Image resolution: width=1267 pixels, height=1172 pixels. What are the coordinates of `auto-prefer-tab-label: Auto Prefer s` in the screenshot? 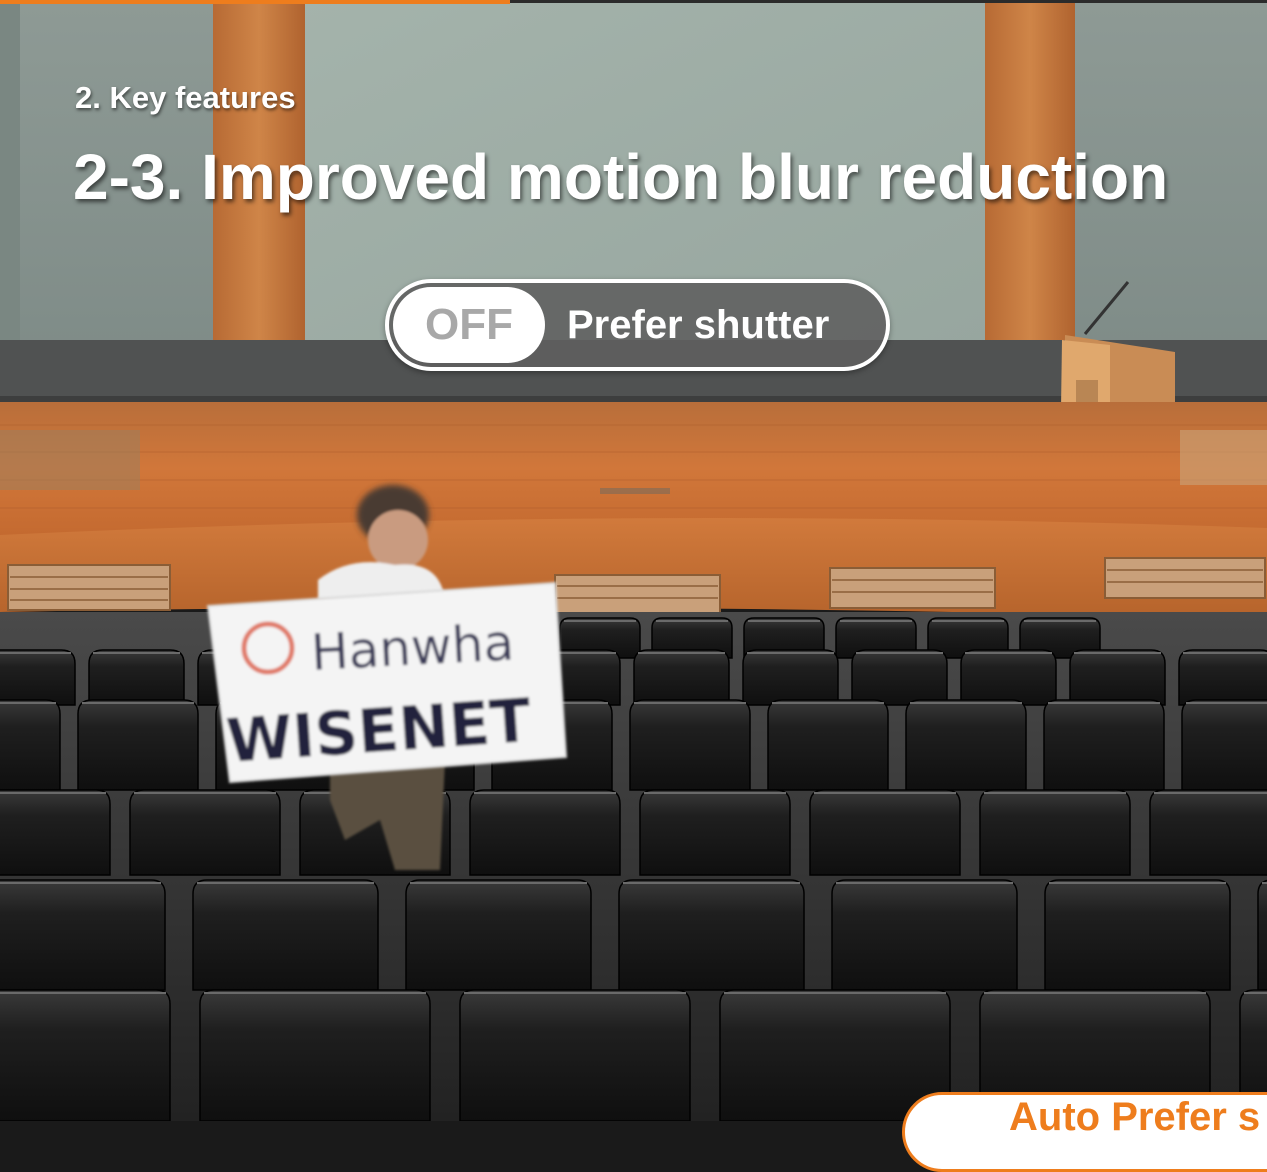 It's located at (1135, 1117).